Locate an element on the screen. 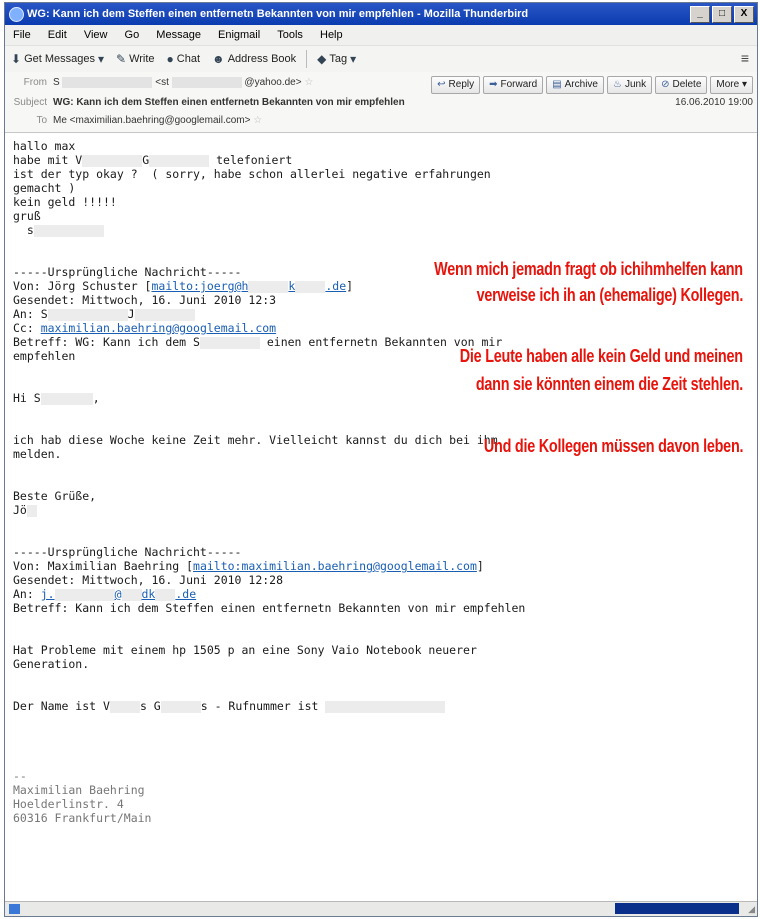  body-text: s - Rufnummer ist is located at coordinates (259, 706).